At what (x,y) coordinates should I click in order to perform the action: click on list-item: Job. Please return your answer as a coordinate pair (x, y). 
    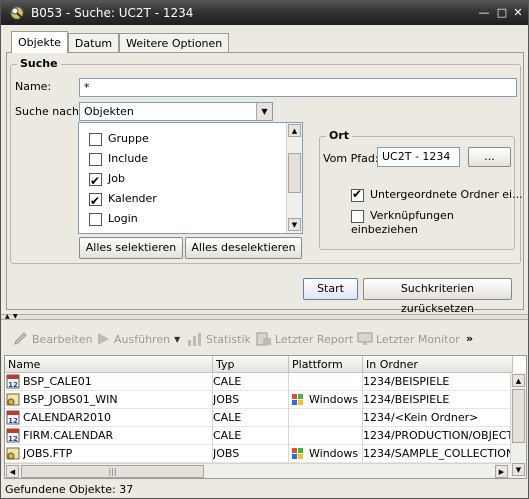
    Looking at the image, I should click on (107, 180).